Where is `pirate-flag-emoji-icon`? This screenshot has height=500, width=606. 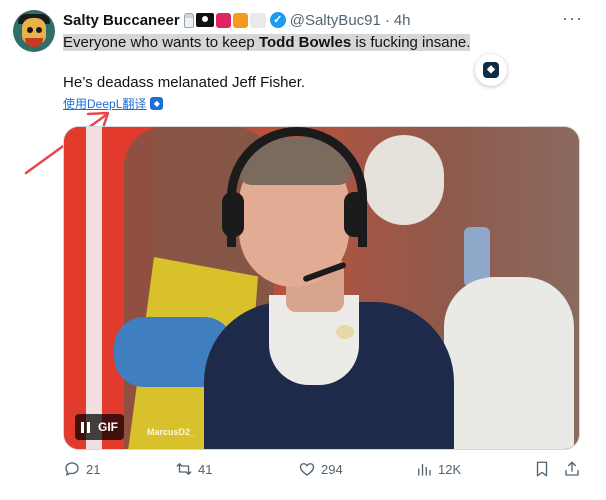
pirate-flag-emoji-icon is located at coordinates (204, 20).